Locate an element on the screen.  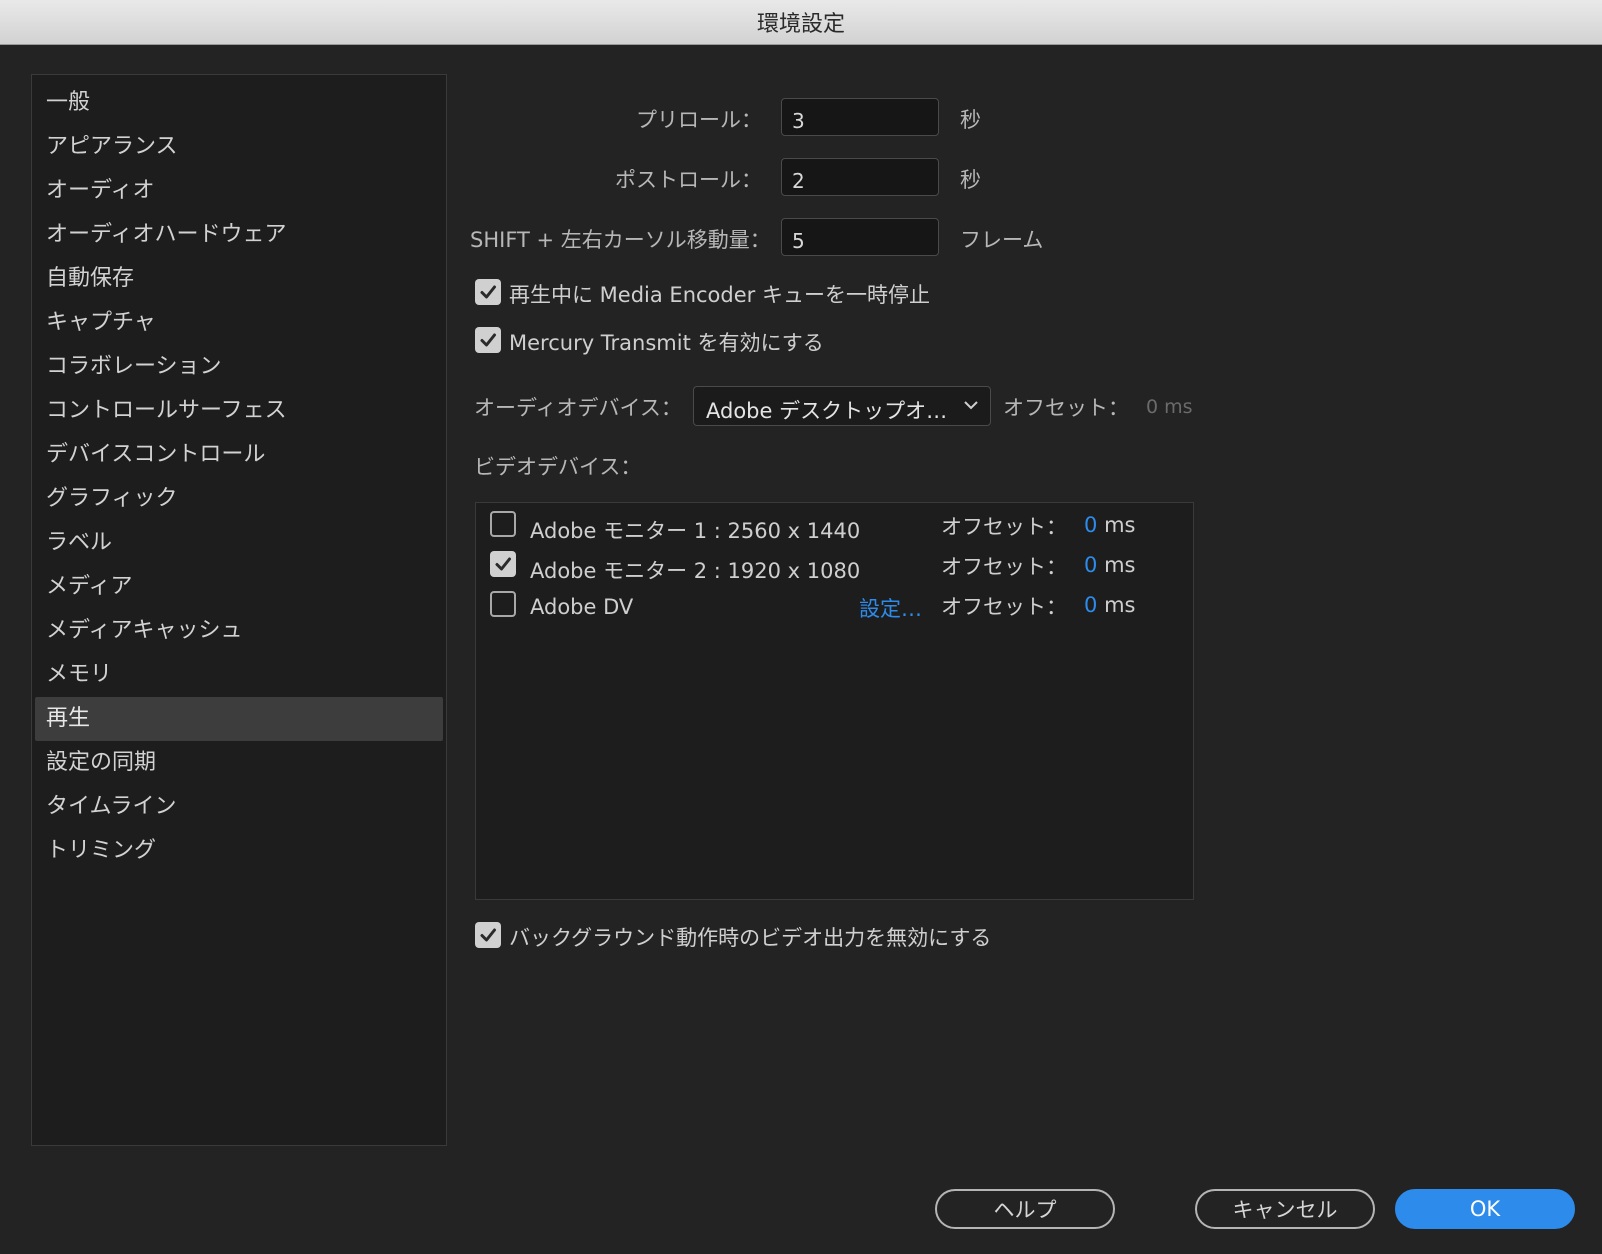
preroll-input is located at coordinates (860, 117).